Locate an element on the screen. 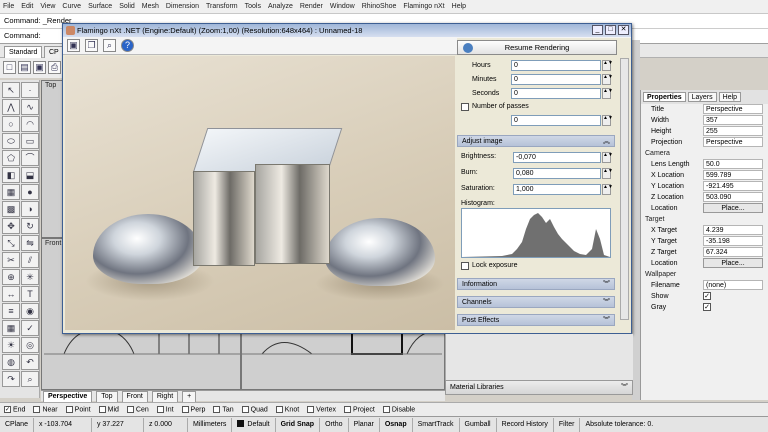 The image size is (768, 432). seconds-field: 0 is located at coordinates (556, 93).